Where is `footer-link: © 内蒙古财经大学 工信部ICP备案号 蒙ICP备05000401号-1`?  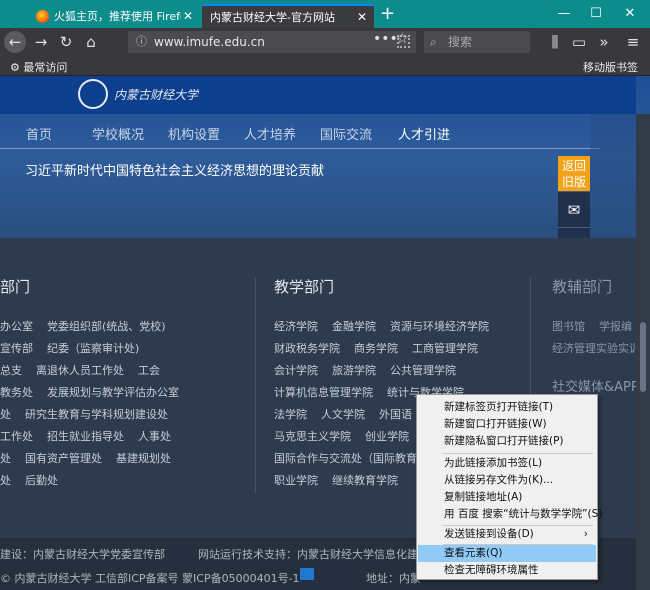 footer-link: © 内蒙古财经大学 工信部ICP备案号 蒙ICP备05000401号-1 is located at coordinates (150, 578).